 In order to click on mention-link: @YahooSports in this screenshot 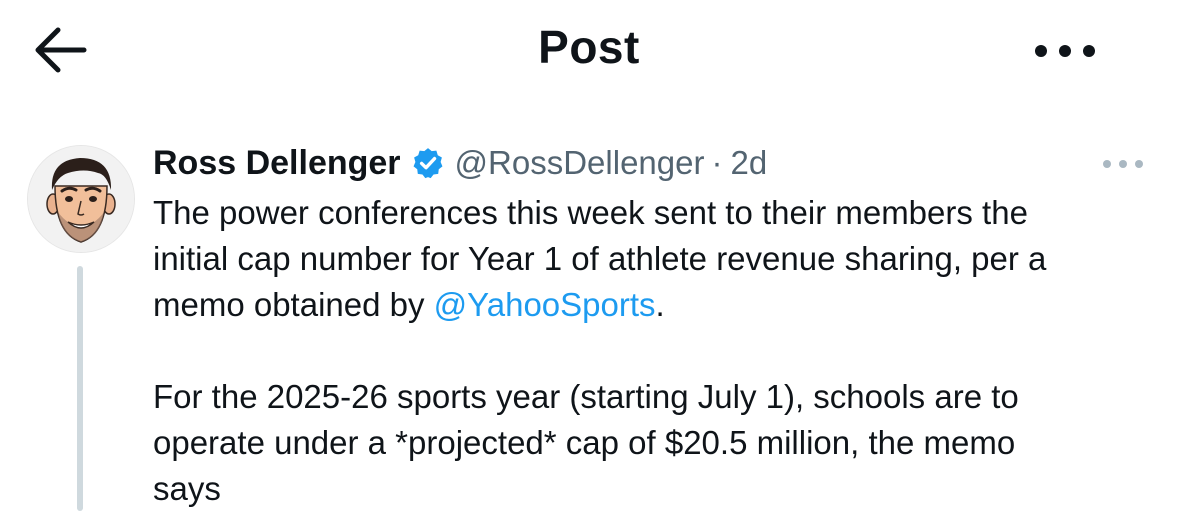, I will do `click(545, 304)`.